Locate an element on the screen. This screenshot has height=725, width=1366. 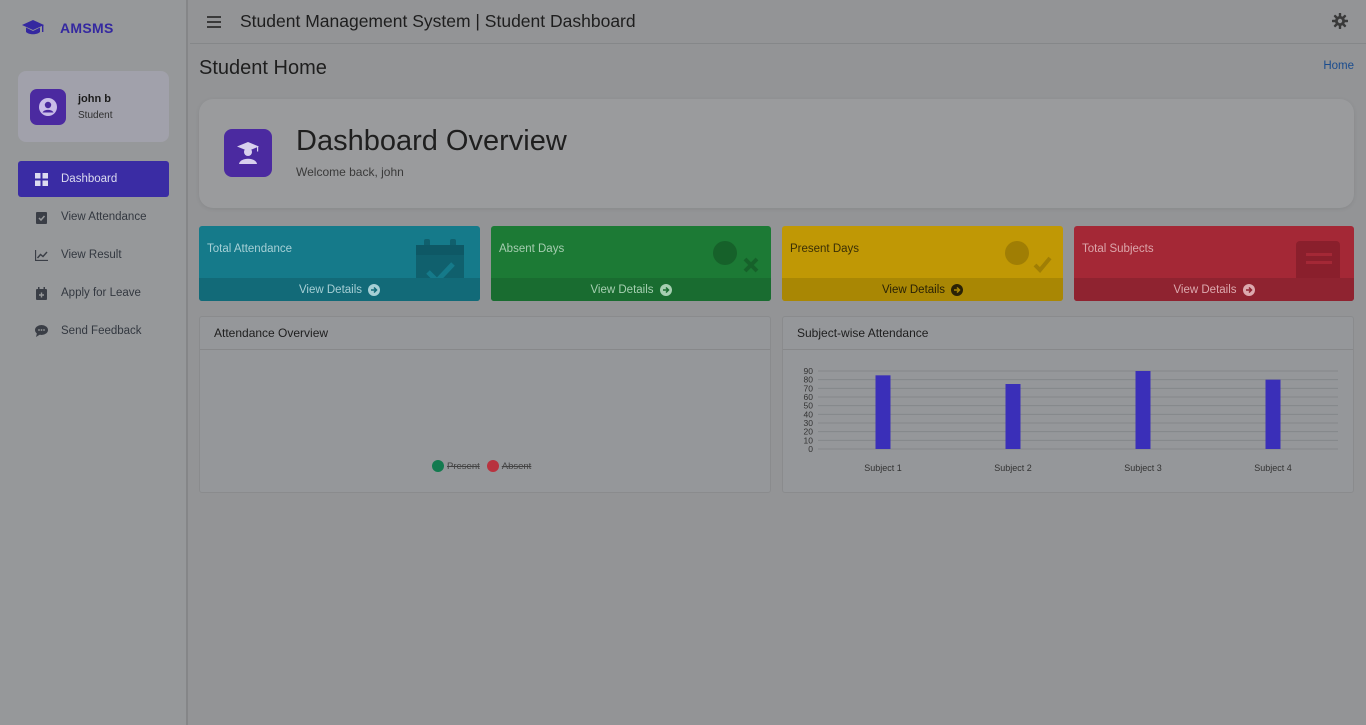
sidebar-item-label: Apply for Leave is located at coordinates (101, 293).